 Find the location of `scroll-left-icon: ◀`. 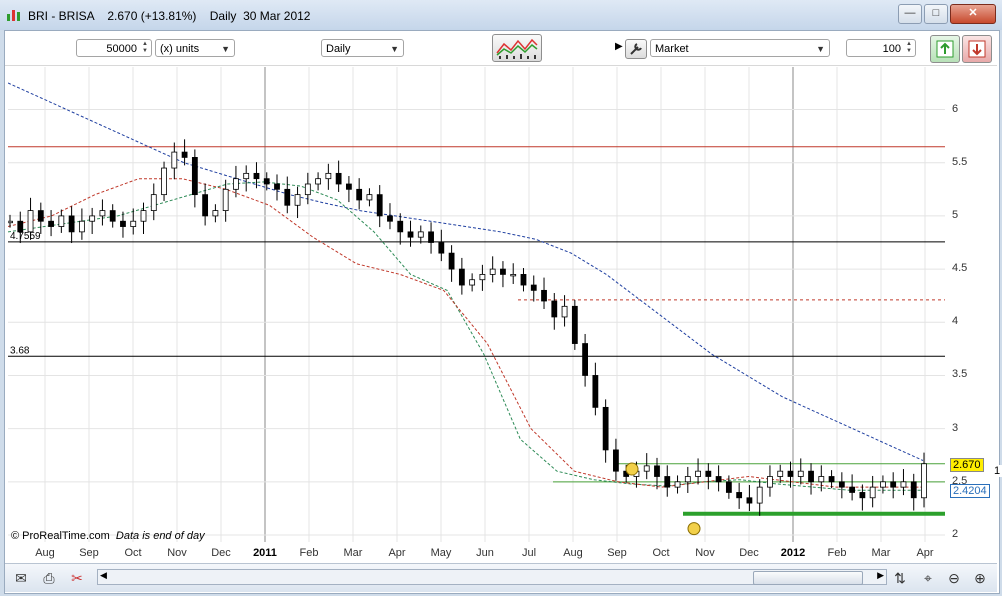

scroll-left-icon: ◀ is located at coordinates (103, 575).